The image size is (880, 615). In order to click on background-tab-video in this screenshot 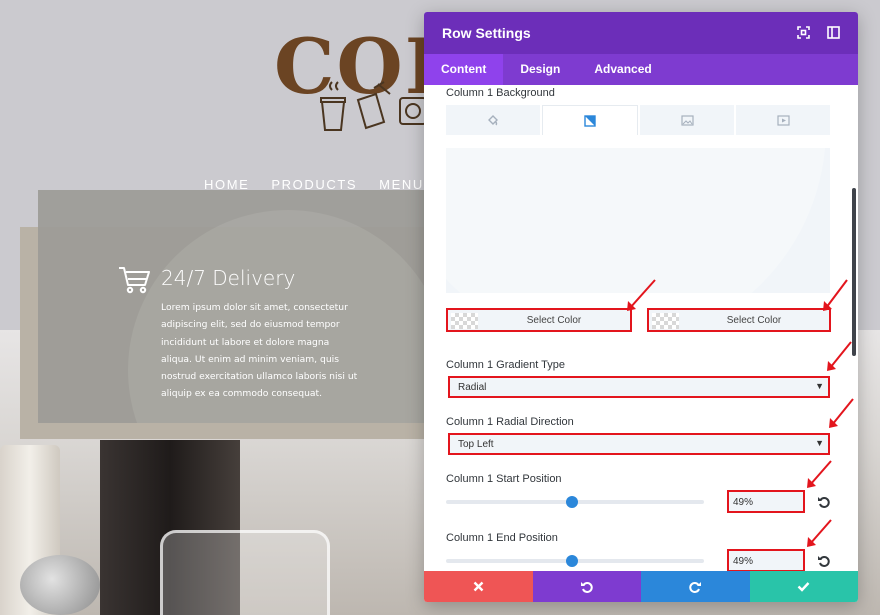, I will do `click(783, 120)`.